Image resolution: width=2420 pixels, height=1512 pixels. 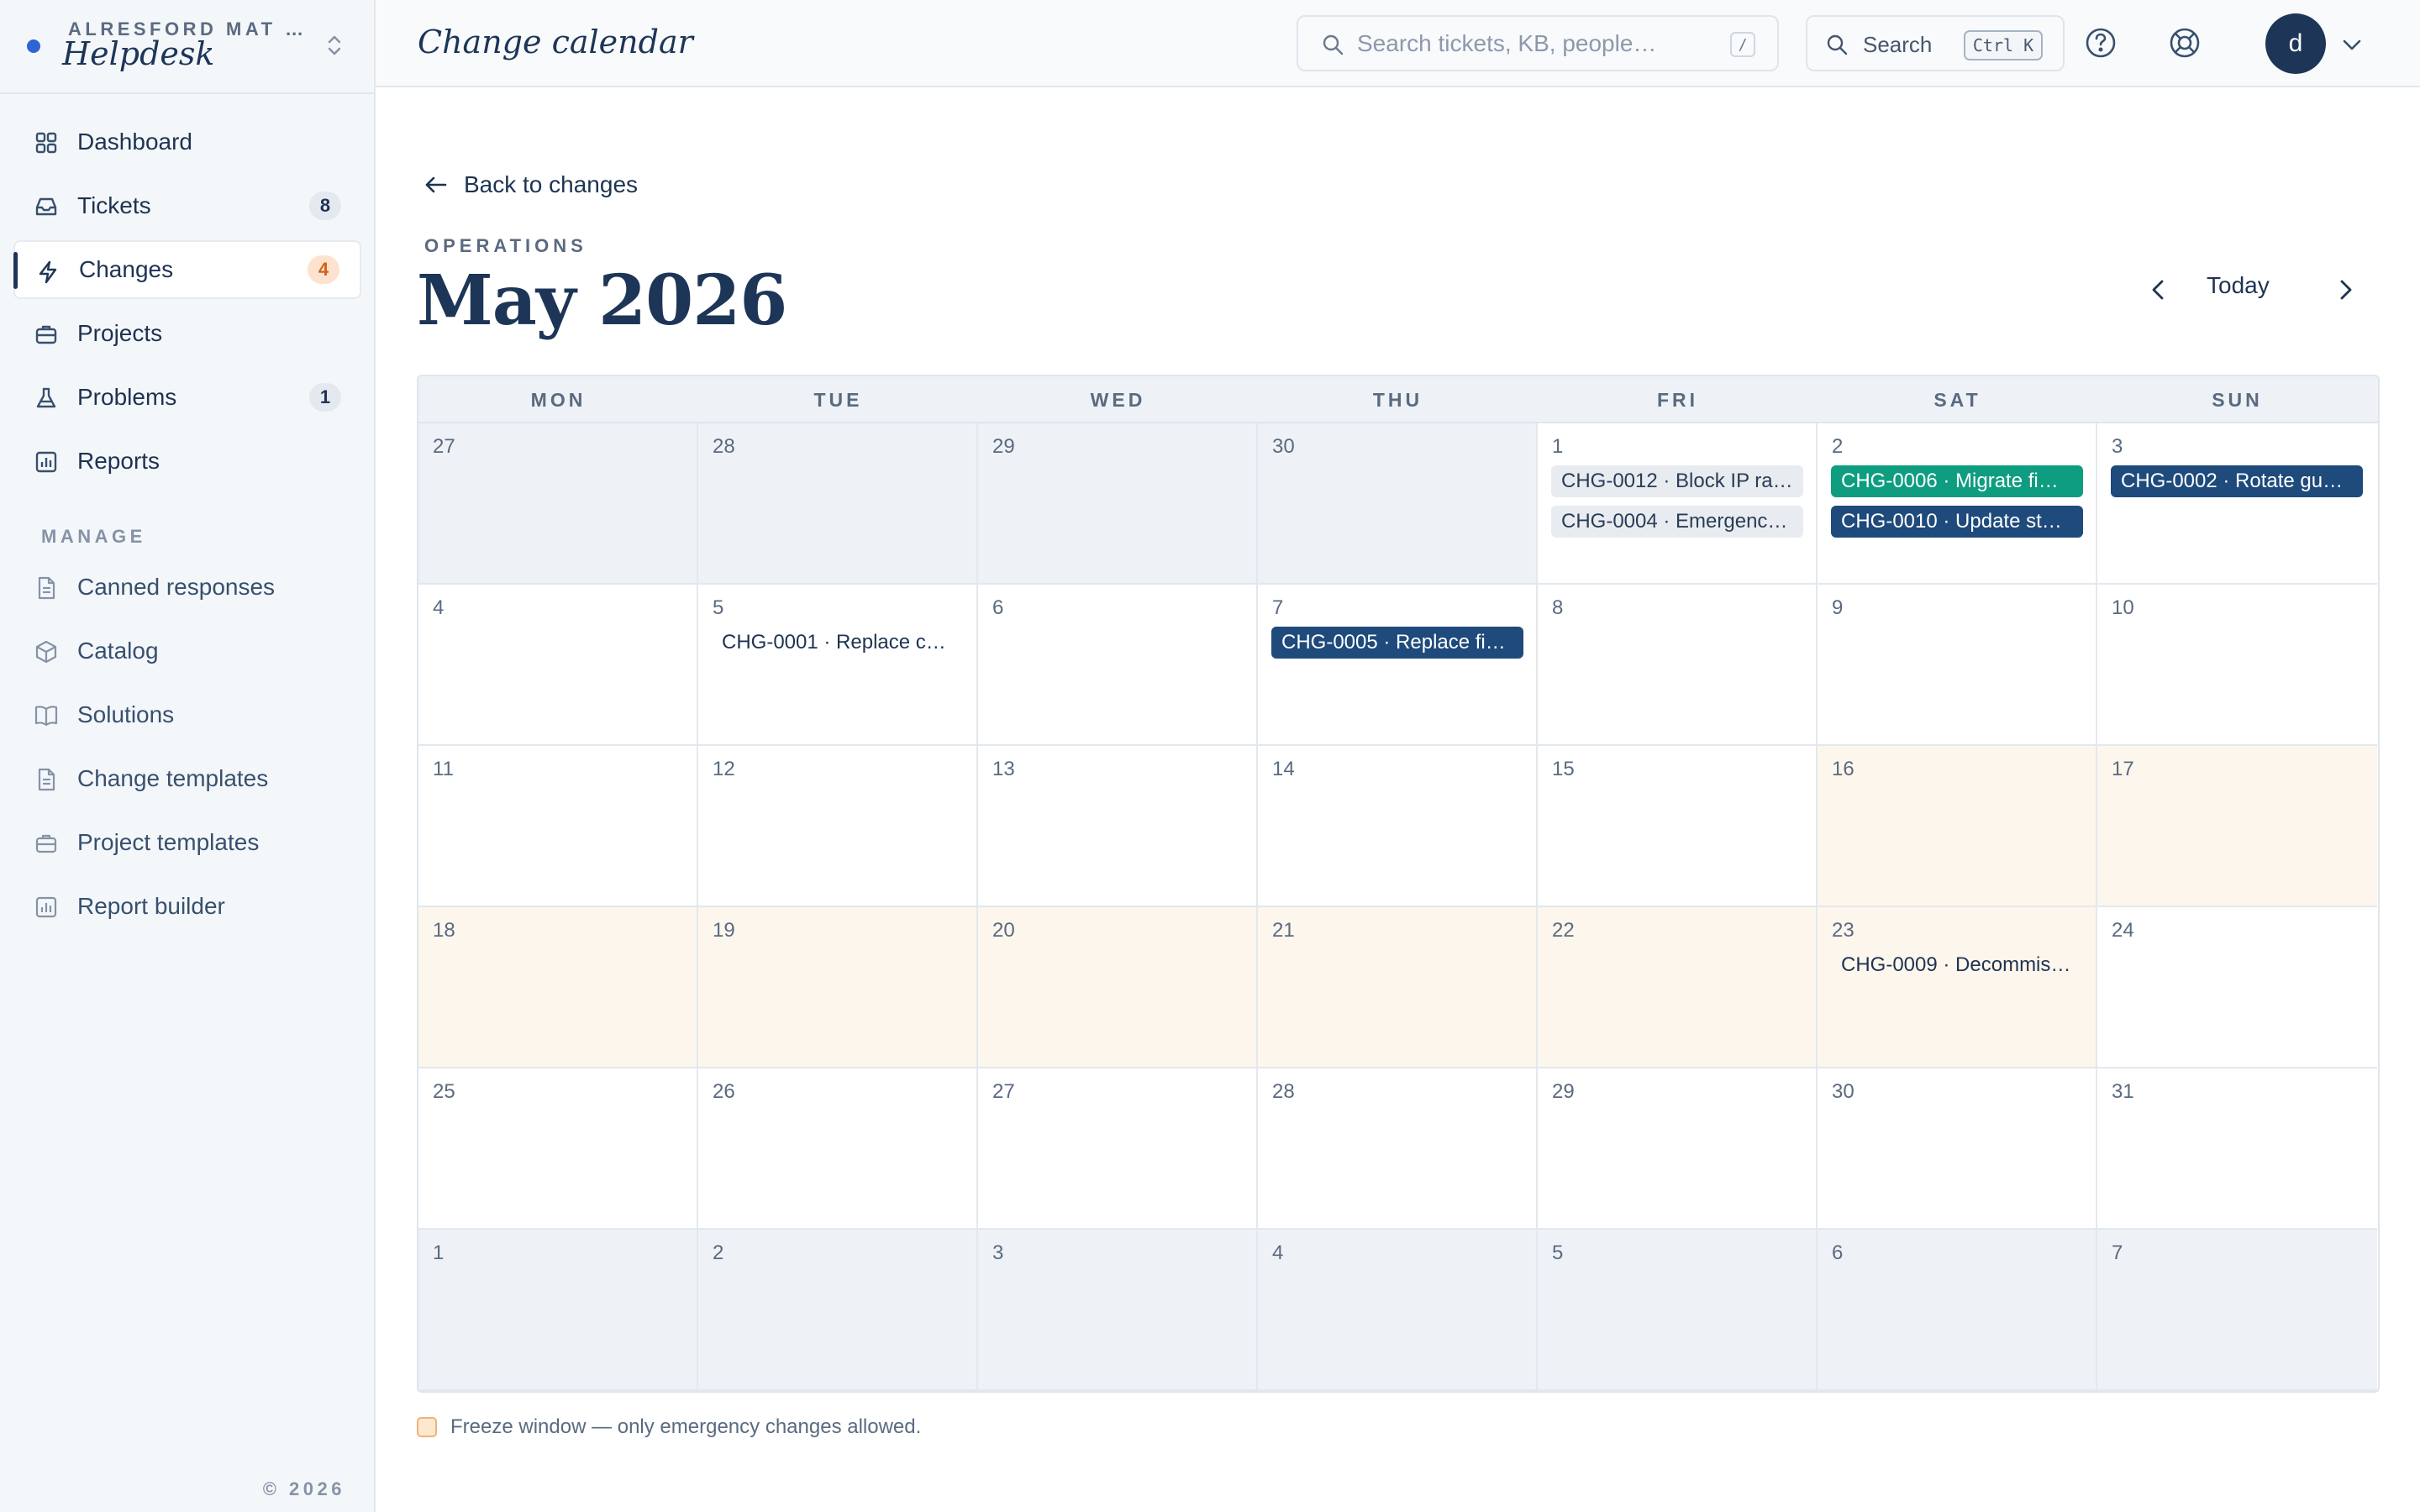 I want to click on day-number: 30, so click(x=1284, y=446).